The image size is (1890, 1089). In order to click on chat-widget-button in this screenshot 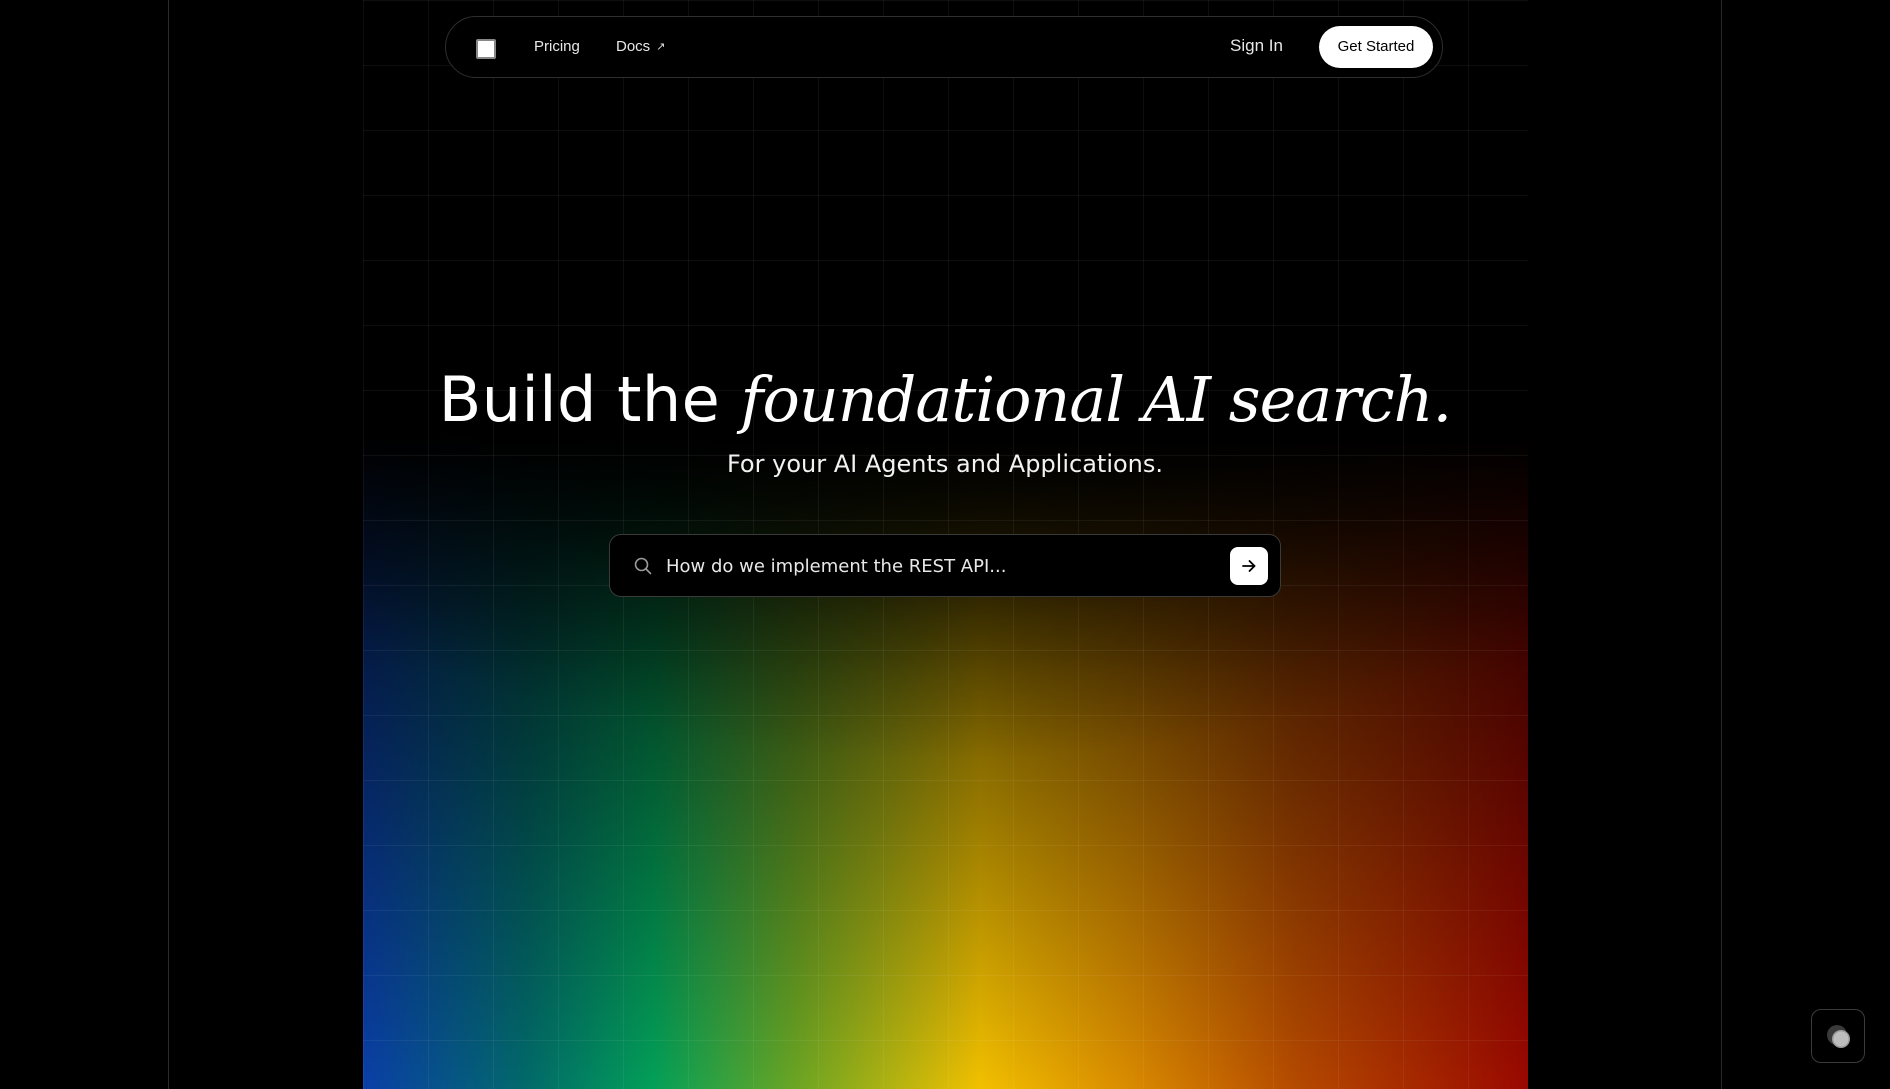, I will do `click(1838, 1036)`.